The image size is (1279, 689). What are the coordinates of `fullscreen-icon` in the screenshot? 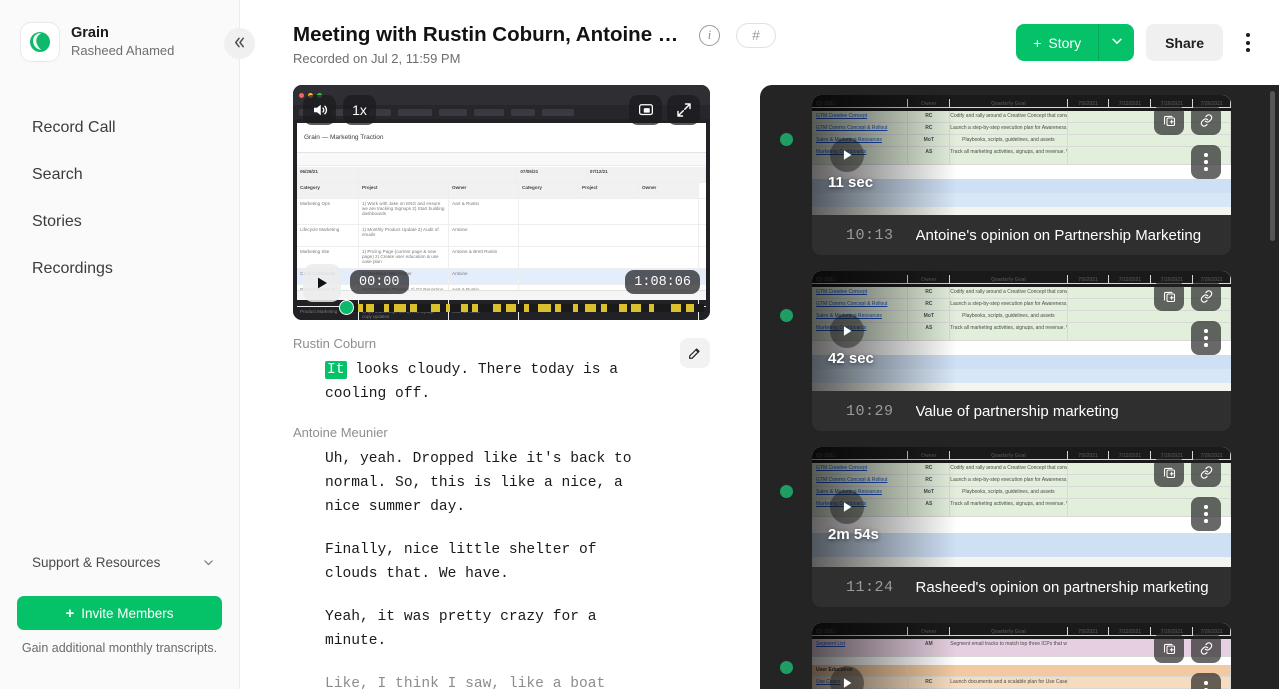 It's located at (683, 110).